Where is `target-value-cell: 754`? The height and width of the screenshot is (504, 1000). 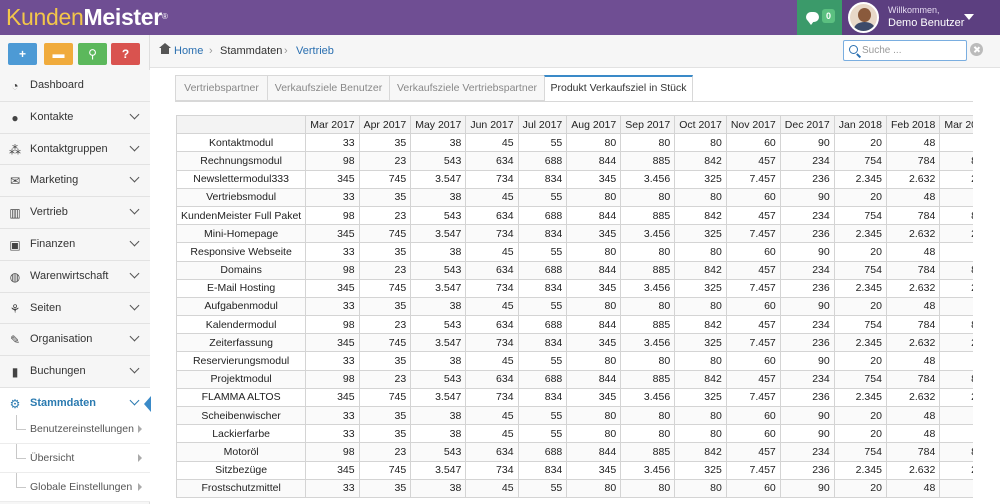 target-value-cell: 754 is located at coordinates (860, 325).